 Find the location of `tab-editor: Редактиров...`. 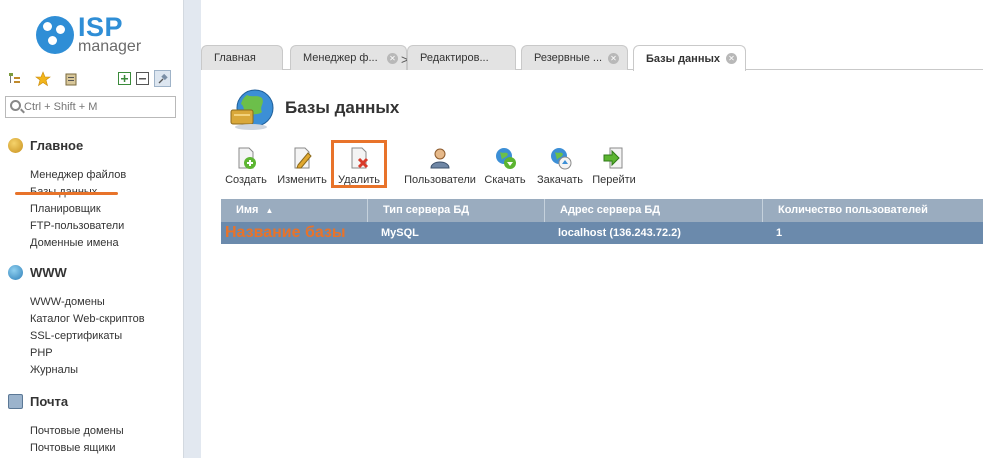

tab-editor: Редактиров... is located at coordinates (461, 57).